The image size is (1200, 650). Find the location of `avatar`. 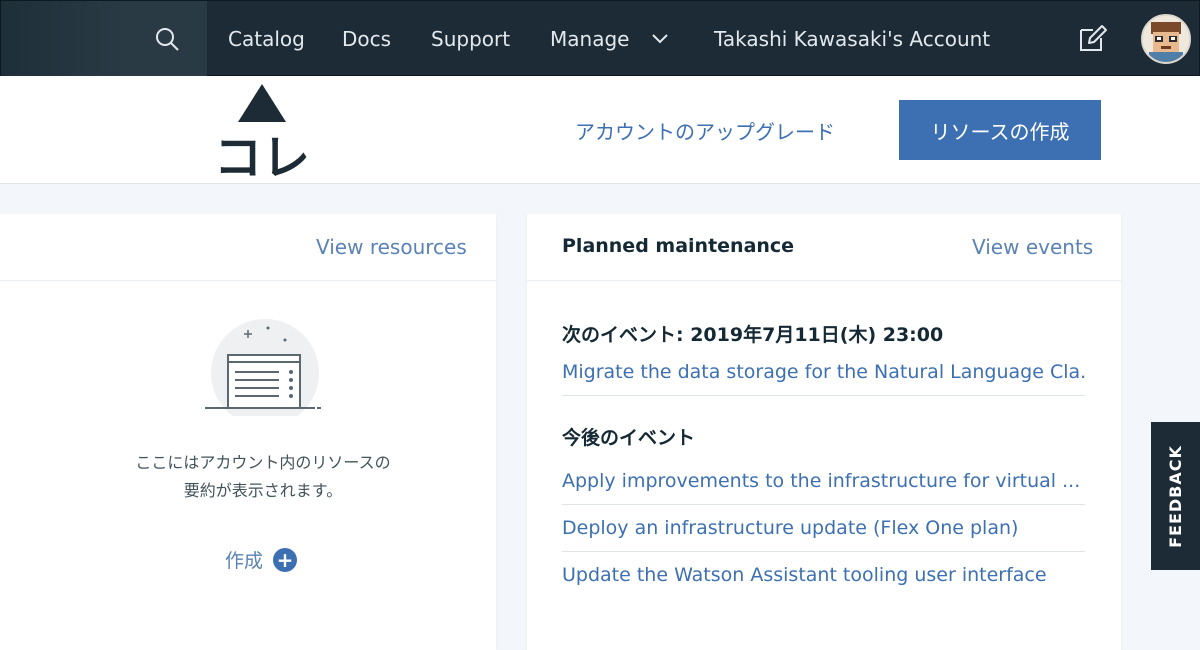

avatar is located at coordinates (1166, 39).